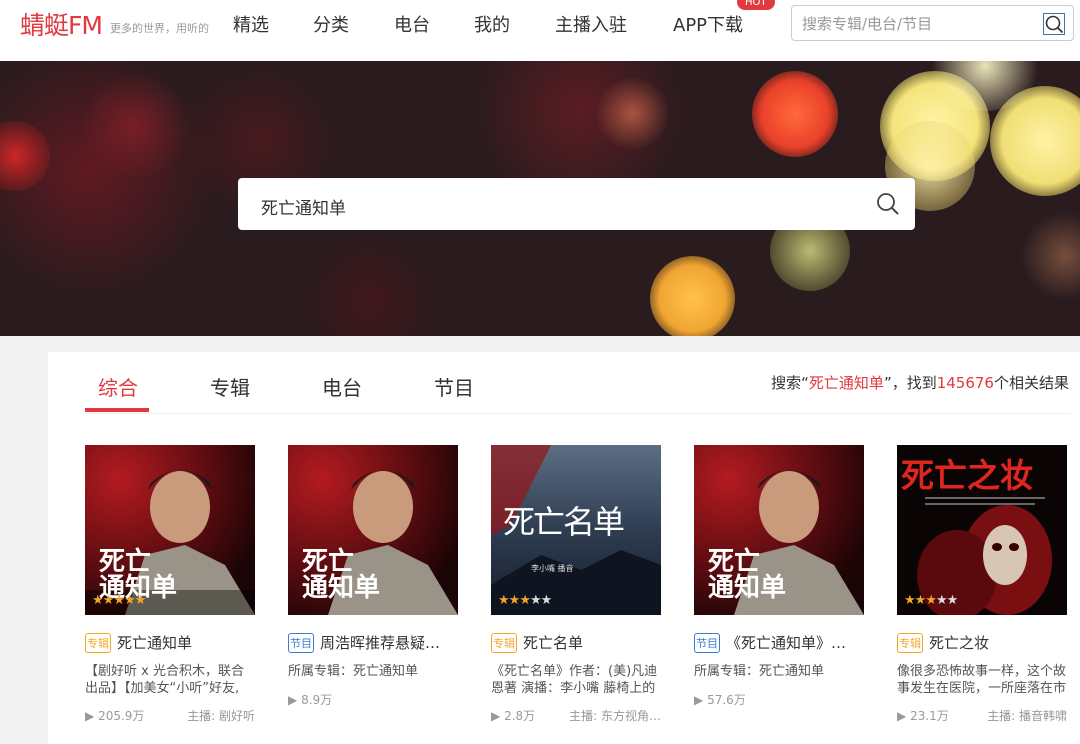  I want to click on card-description: 像很多恐怖故事一样，这个故事发生在医院，一所座落在市, so click(982, 680).